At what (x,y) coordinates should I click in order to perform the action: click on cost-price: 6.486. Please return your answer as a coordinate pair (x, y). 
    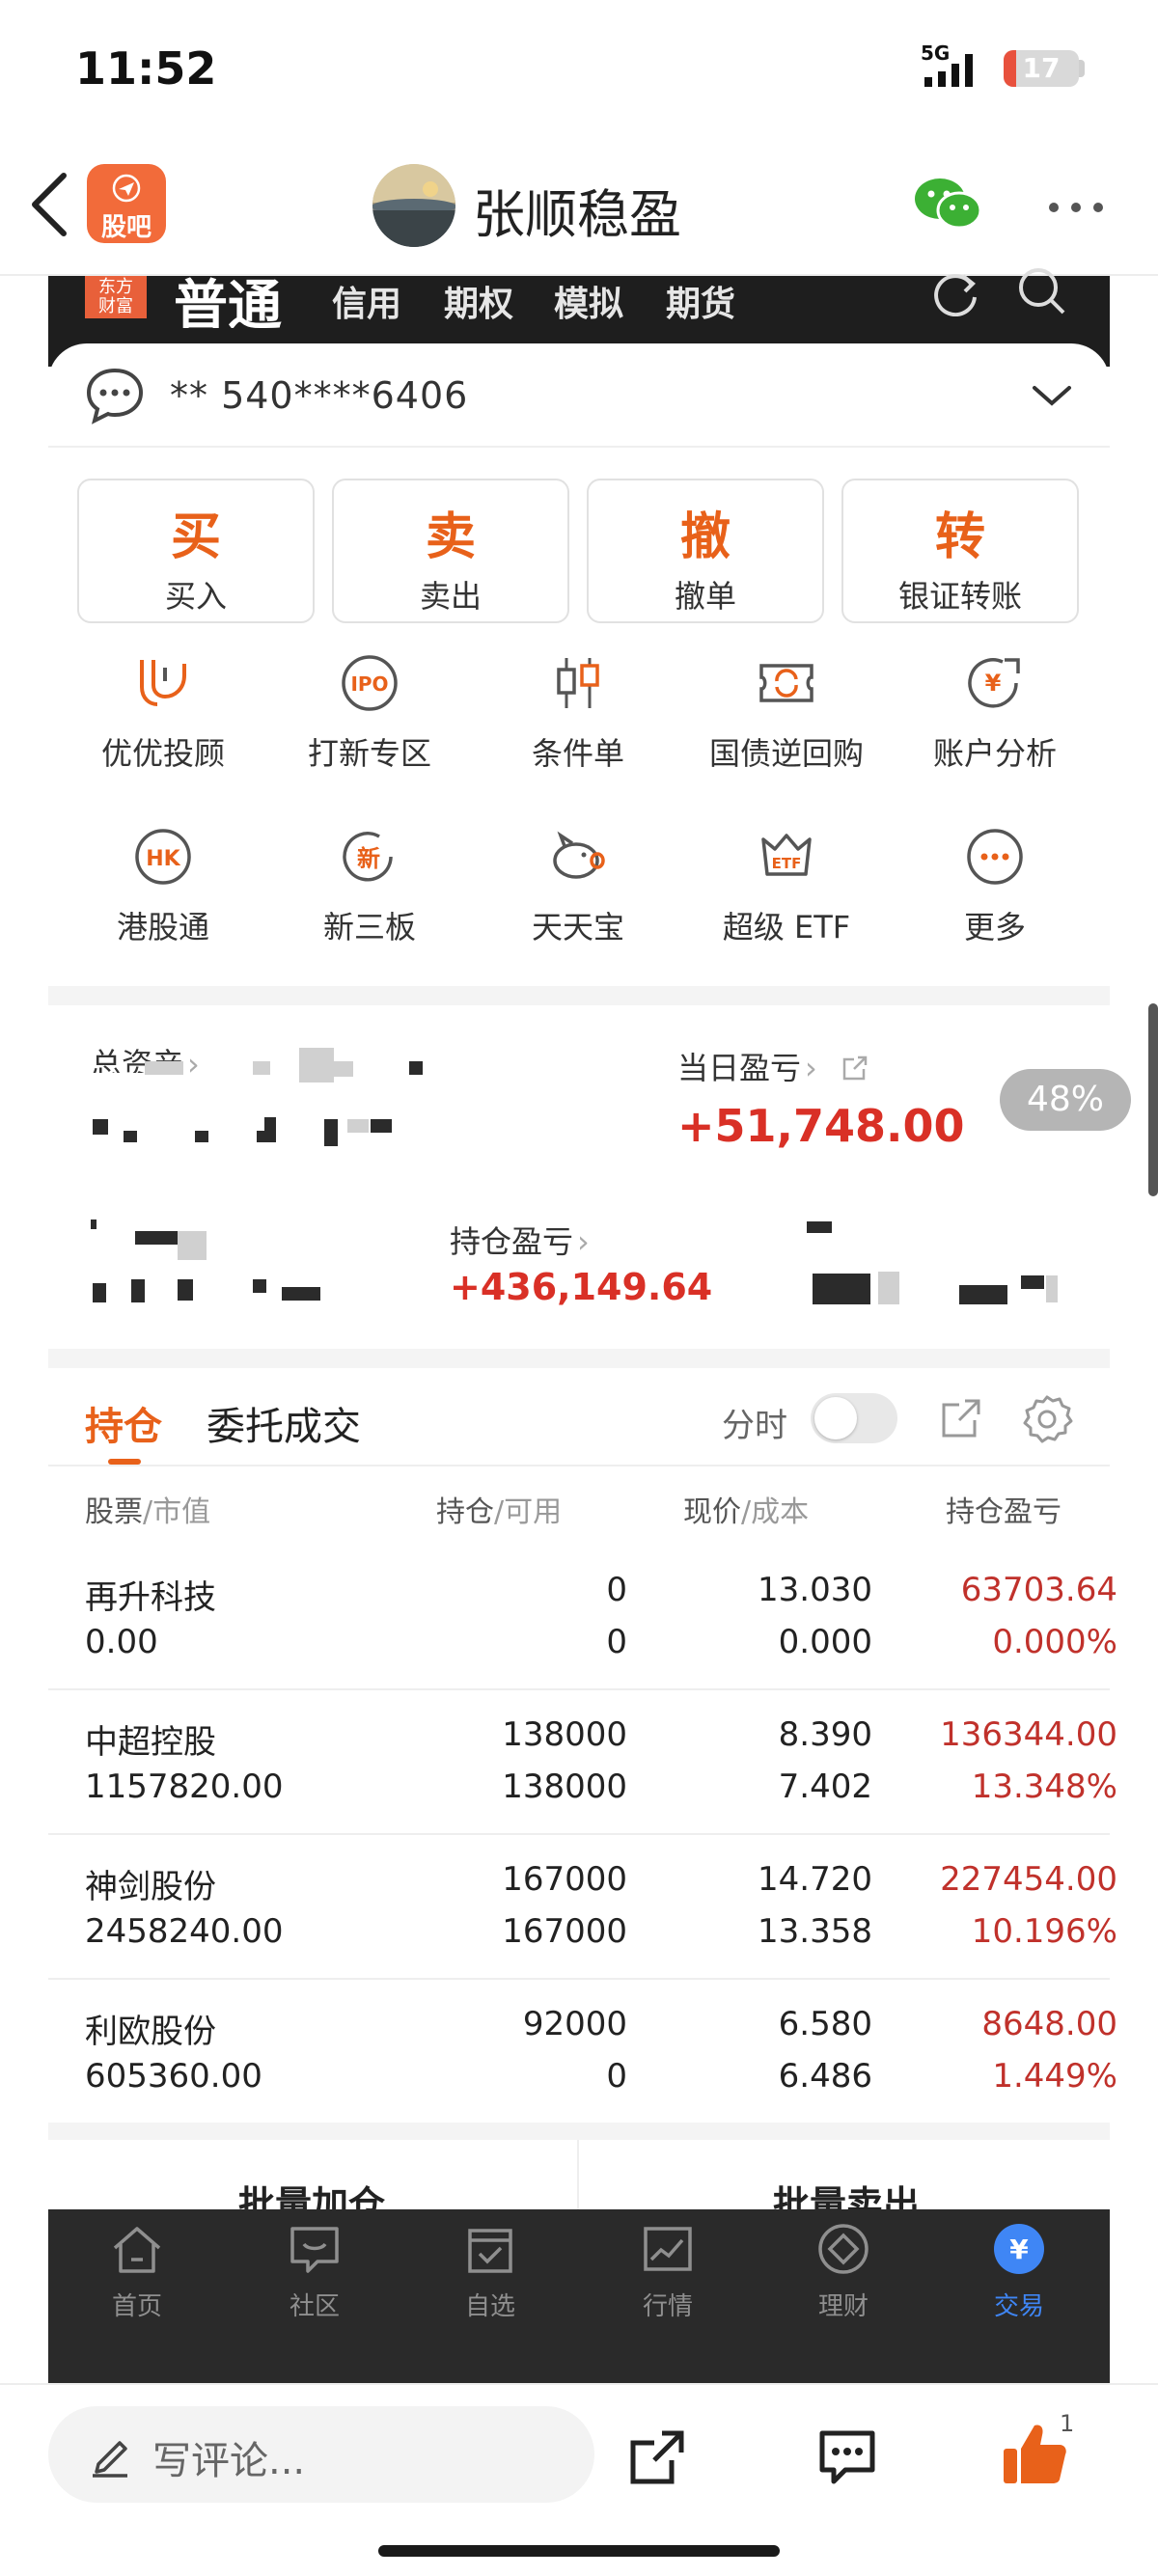
    Looking at the image, I should click on (825, 2076).